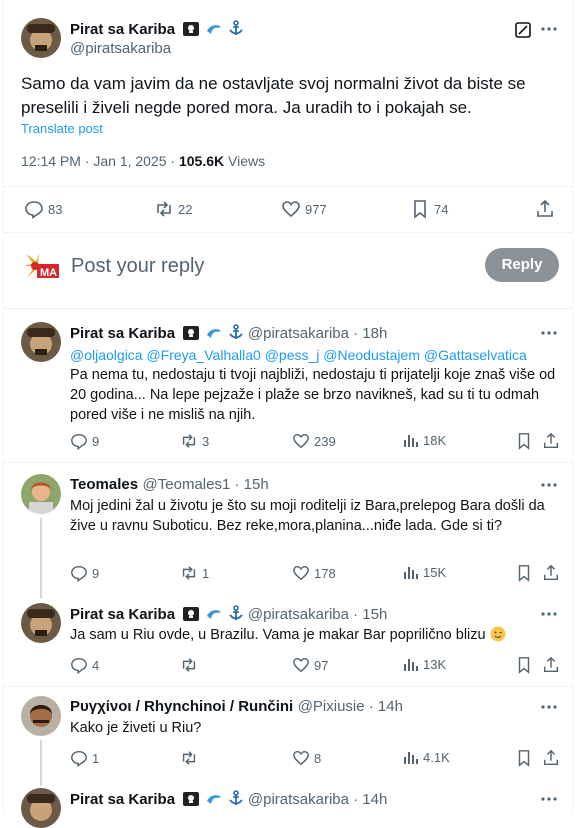  I want to click on bookmark-count: 74, so click(441, 209).